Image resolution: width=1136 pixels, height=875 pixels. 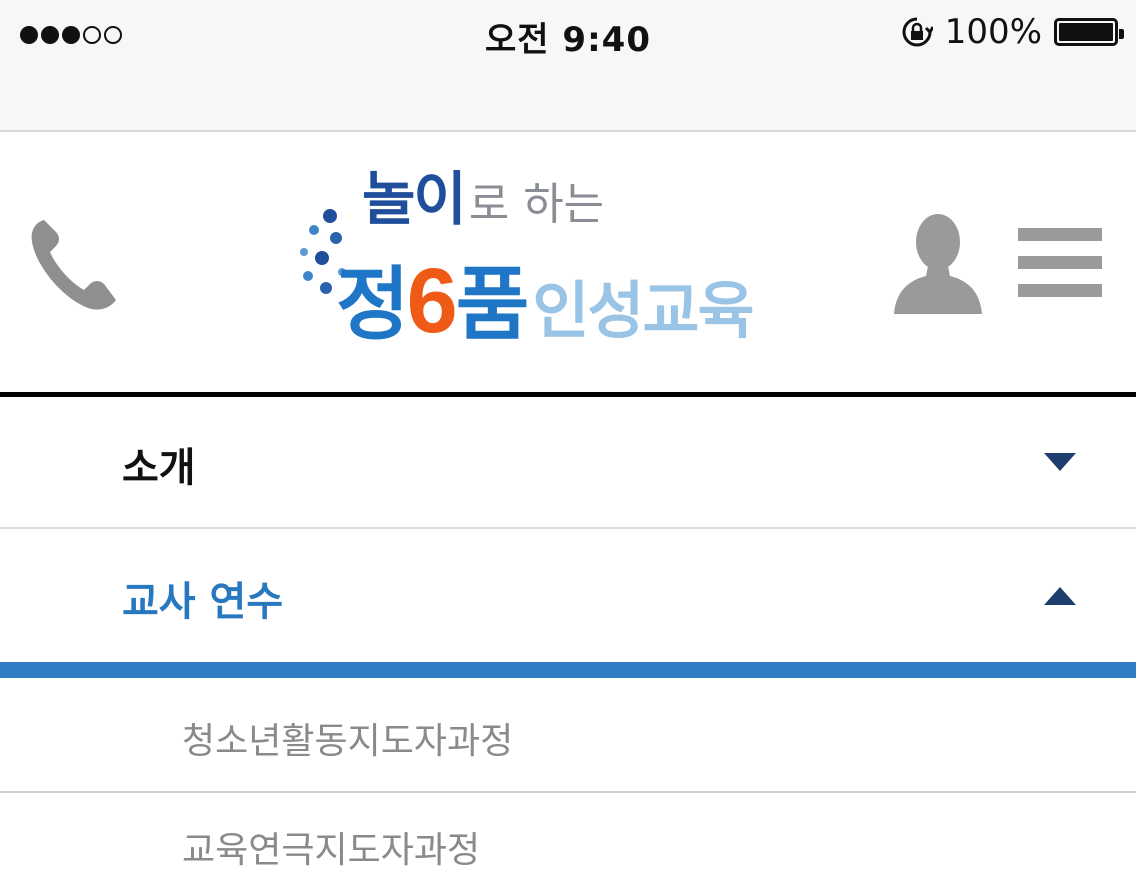 What do you see at coordinates (159, 468) in the screenshot?
I see `menu-item-label: 소개` at bounding box center [159, 468].